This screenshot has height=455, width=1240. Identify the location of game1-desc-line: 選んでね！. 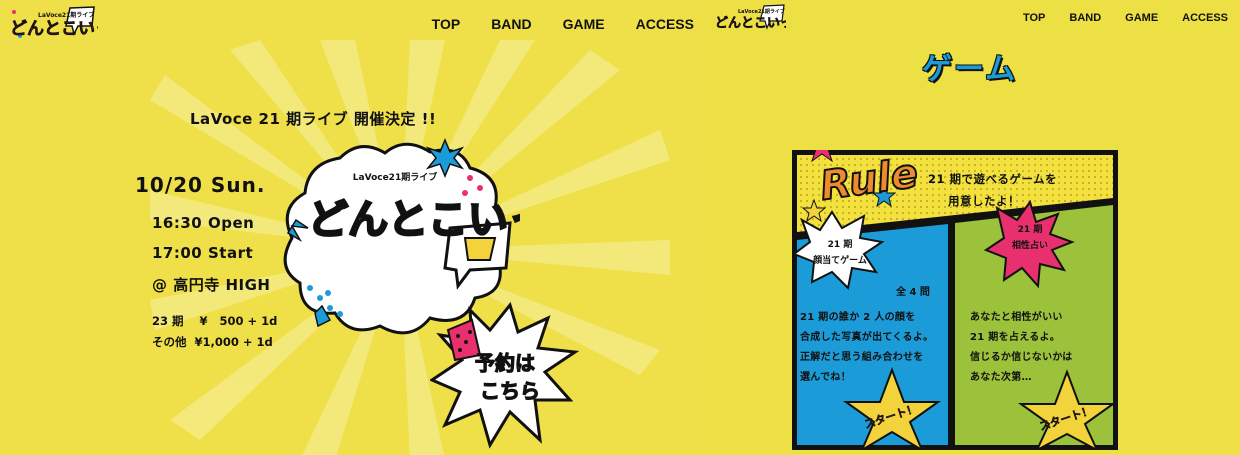
(825, 377).